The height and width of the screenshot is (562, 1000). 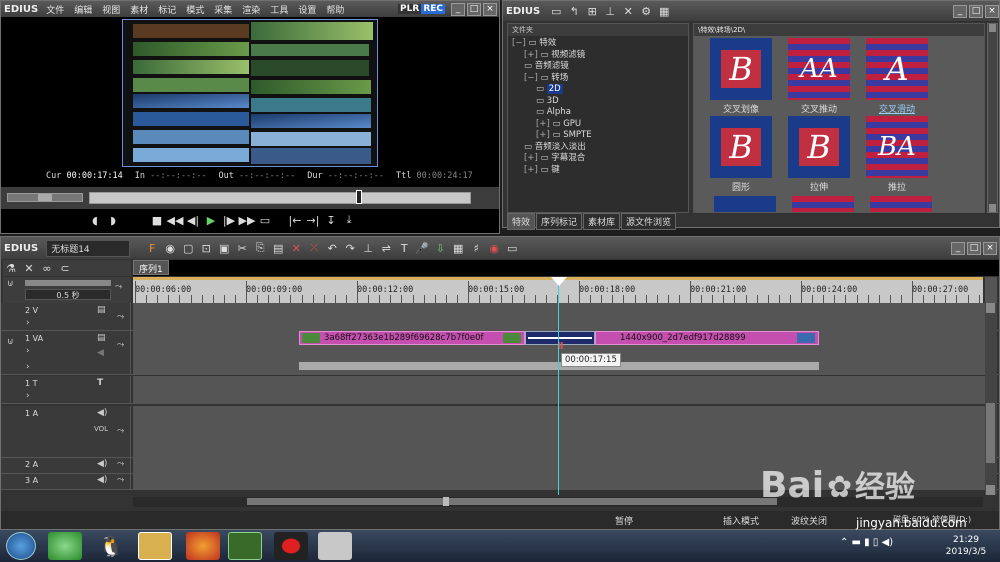 I want to click on new-folder-icon: ⊞, so click(x=592, y=11).